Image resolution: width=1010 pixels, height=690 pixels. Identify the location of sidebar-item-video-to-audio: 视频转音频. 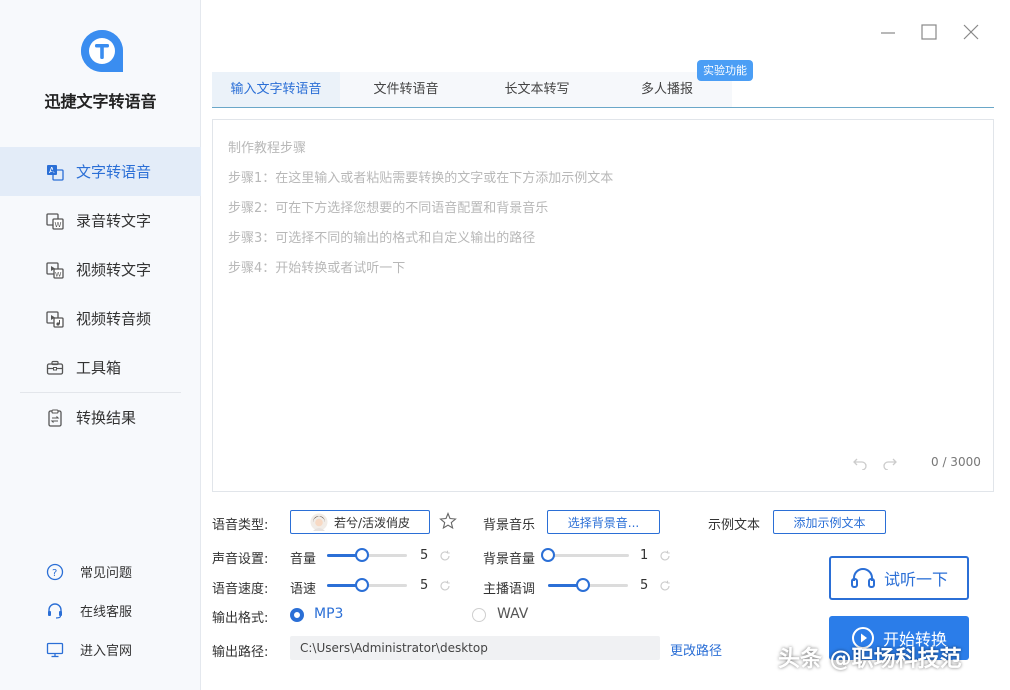
(100, 318).